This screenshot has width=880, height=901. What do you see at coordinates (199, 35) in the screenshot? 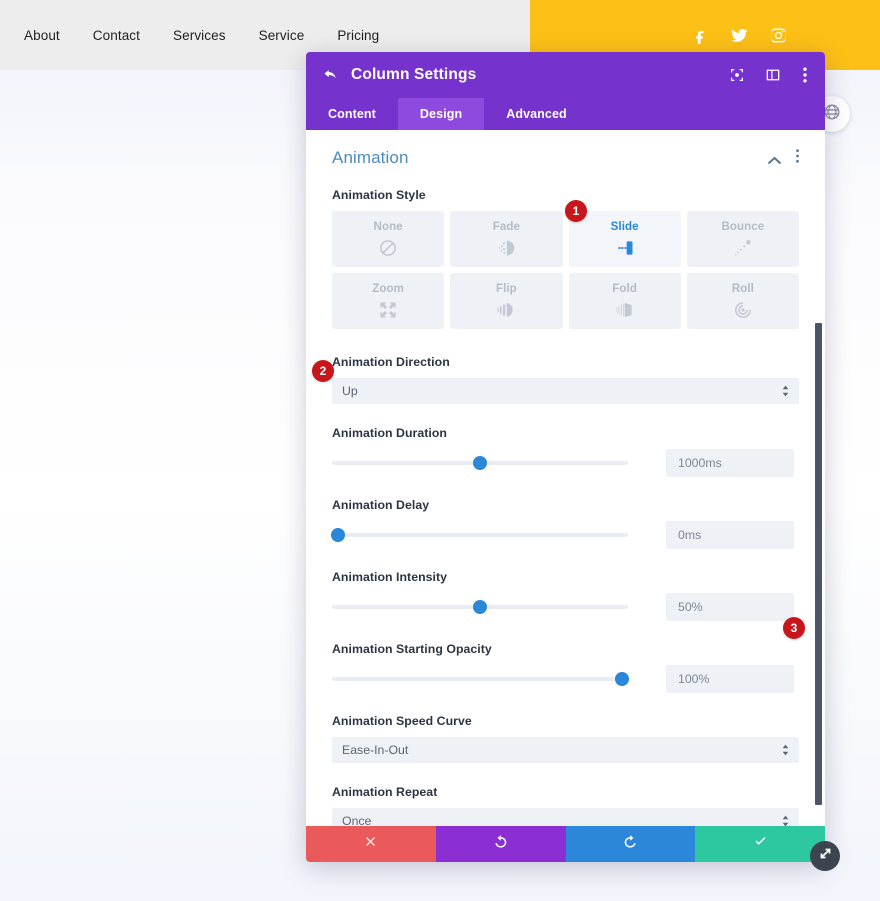
I see `nav-link-services: Services` at bounding box center [199, 35].